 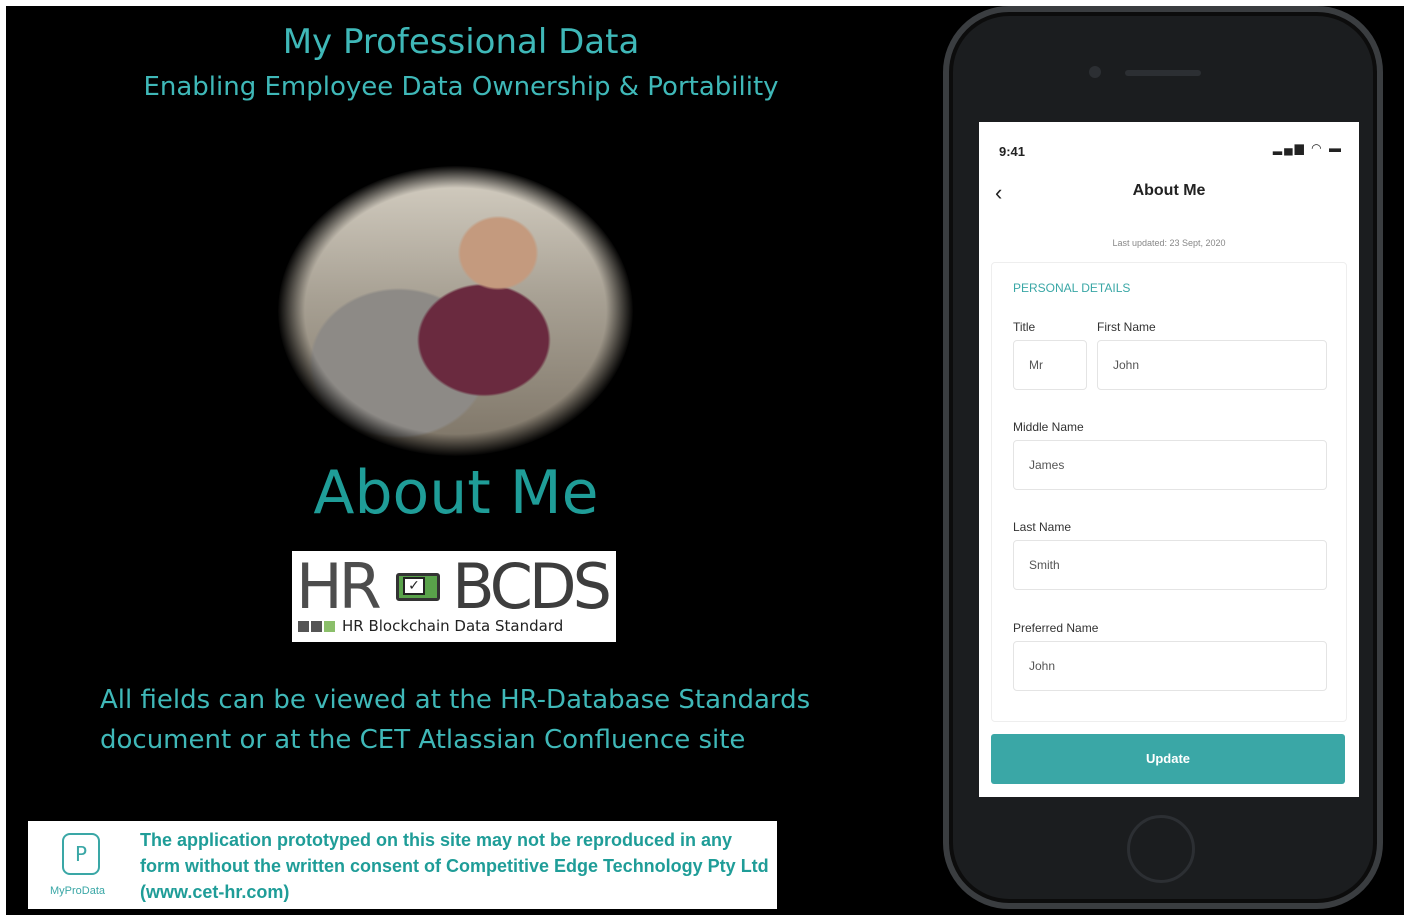 I want to click on slide-title: My Professional Data, so click(x=461, y=42).